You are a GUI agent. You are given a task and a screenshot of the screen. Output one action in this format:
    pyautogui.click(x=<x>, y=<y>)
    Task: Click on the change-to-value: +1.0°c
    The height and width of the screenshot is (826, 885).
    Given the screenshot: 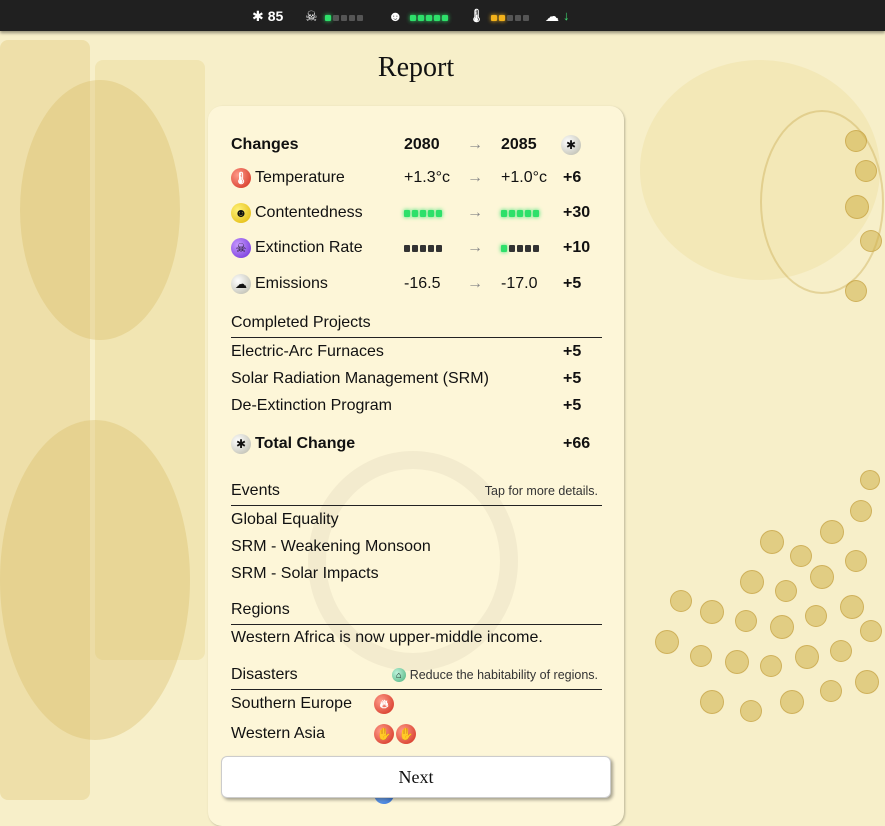 What is the action you would take?
    pyautogui.click(x=524, y=177)
    